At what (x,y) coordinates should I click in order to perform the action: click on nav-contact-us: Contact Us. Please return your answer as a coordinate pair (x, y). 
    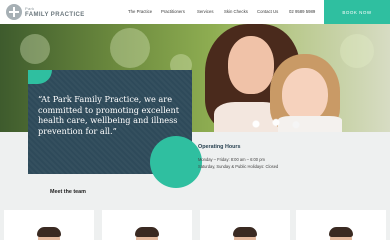
    Looking at the image, I should click on (267, 11).